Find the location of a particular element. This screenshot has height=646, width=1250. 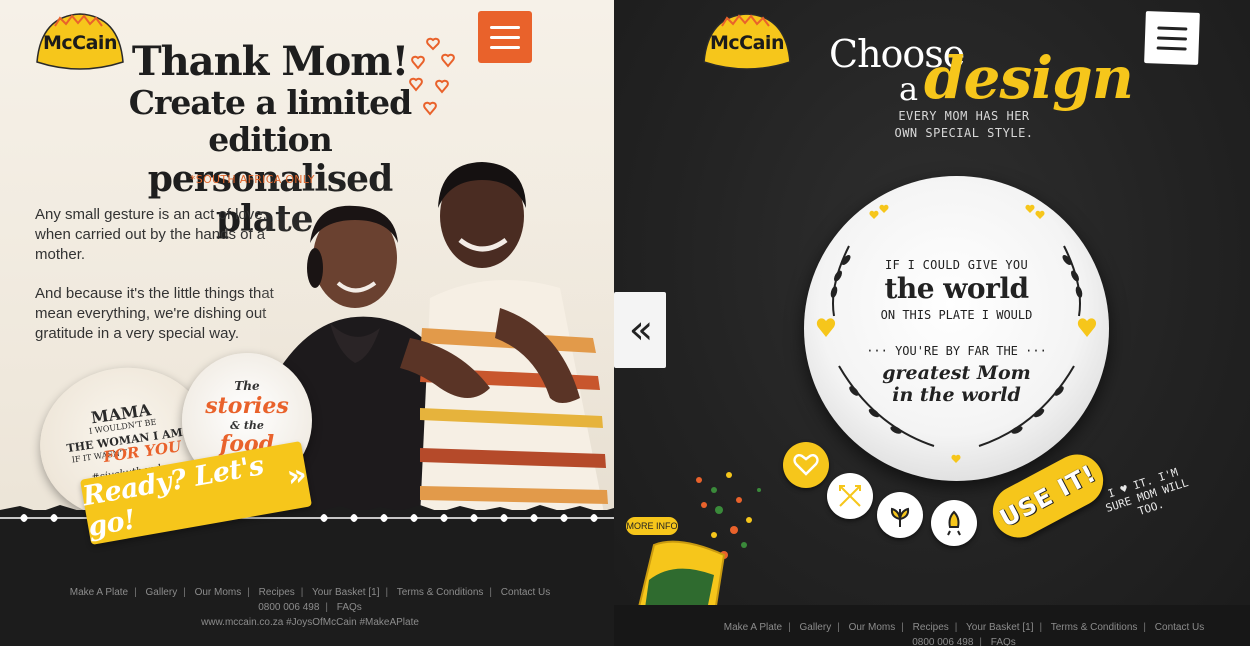

heart-icon is located at coordinates (806, 465).